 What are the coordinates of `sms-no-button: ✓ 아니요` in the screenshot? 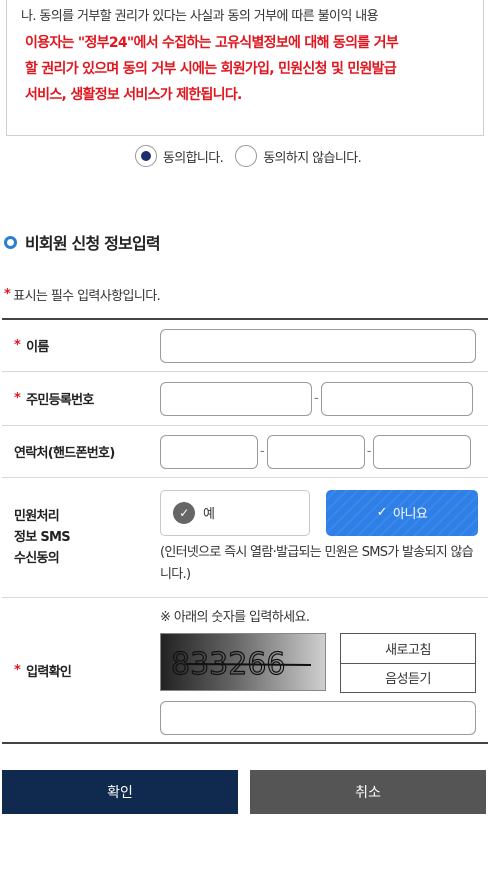 It's located at (402, 512).